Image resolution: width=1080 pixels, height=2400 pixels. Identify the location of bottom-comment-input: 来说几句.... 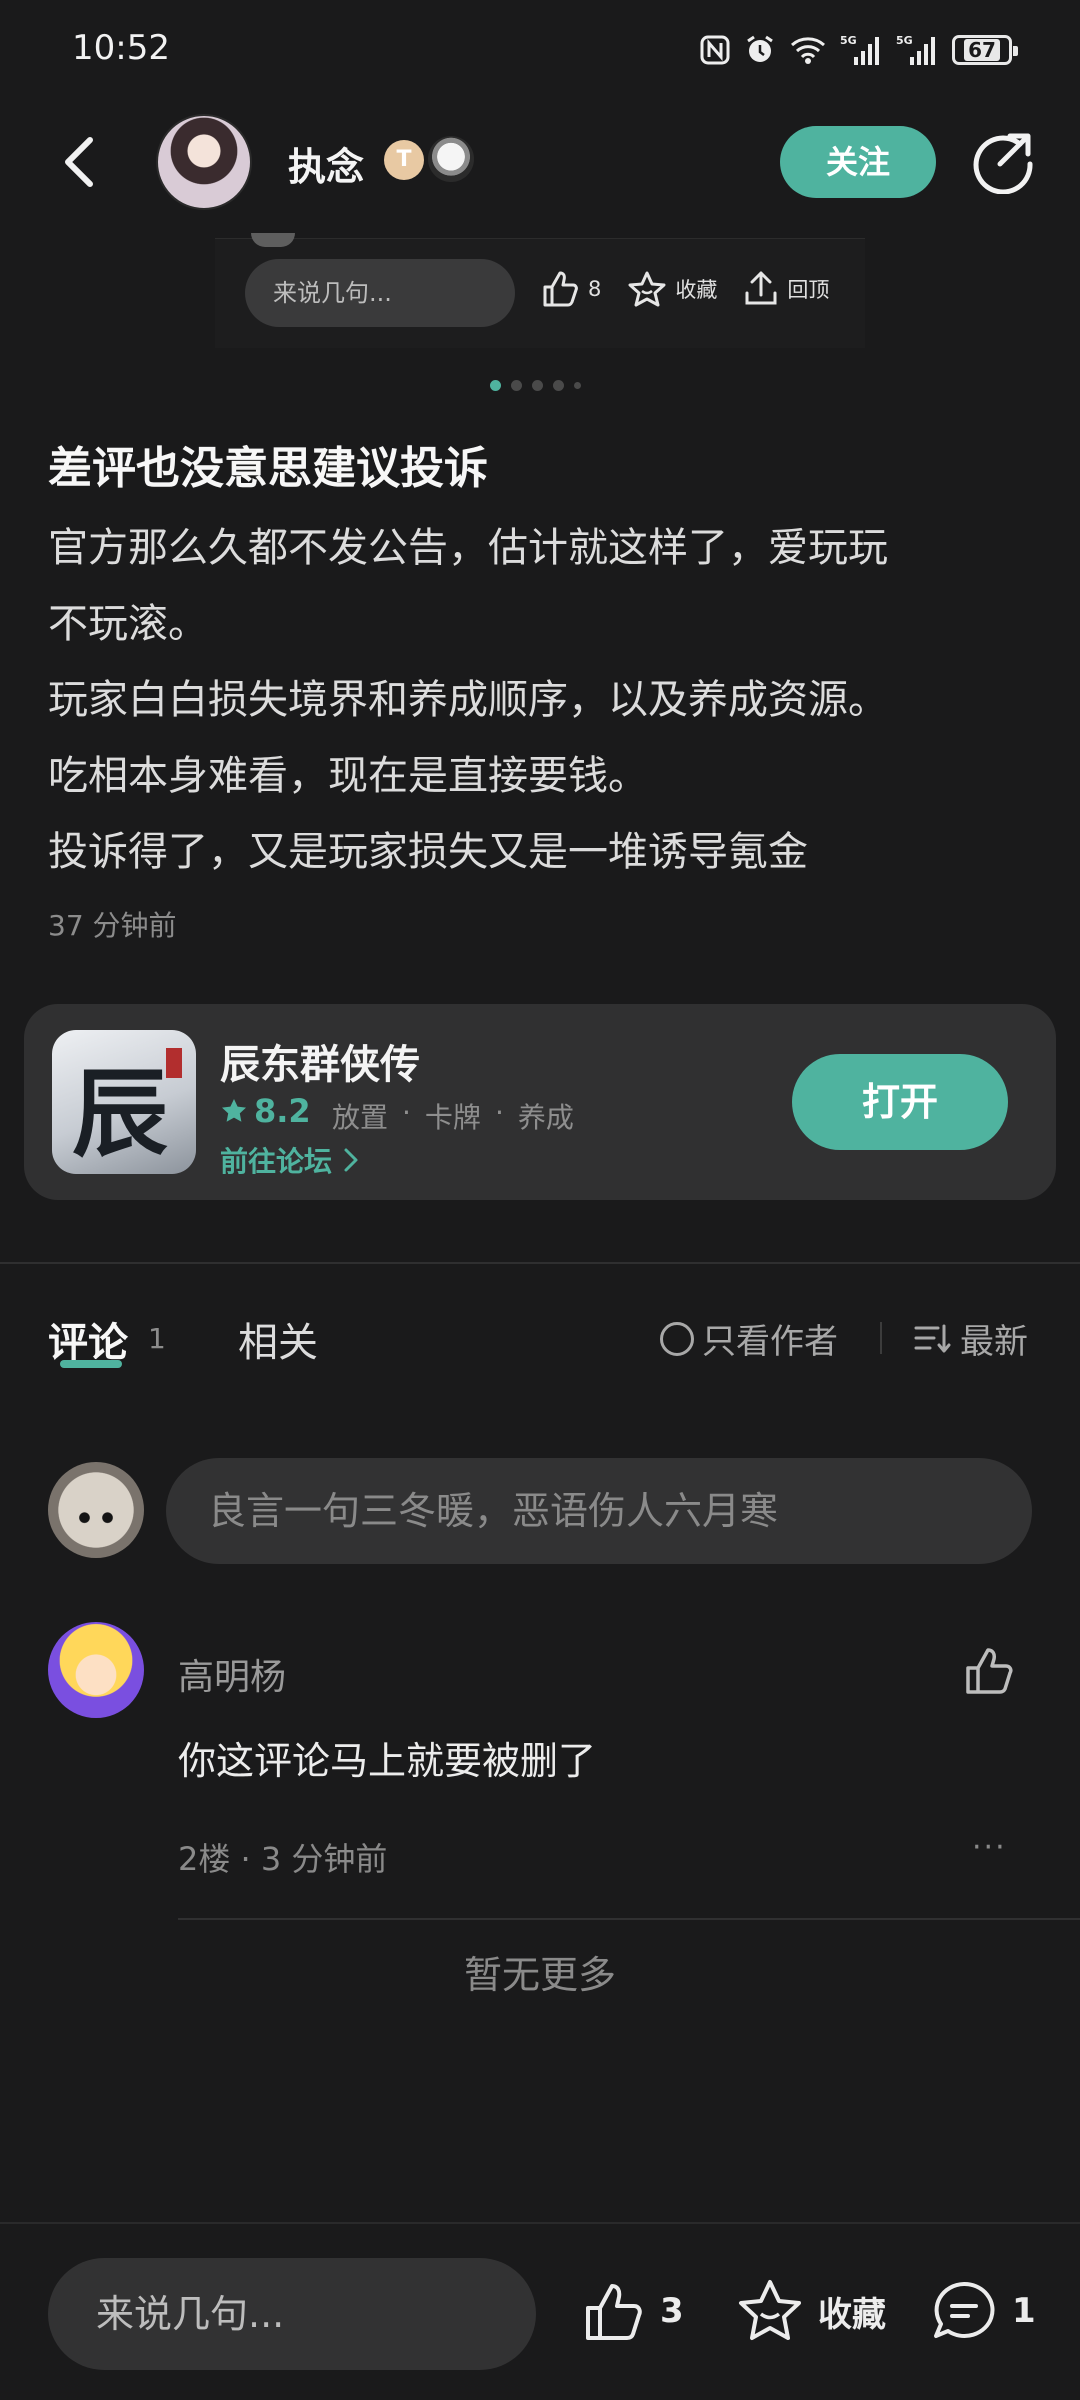
(292, 2314).